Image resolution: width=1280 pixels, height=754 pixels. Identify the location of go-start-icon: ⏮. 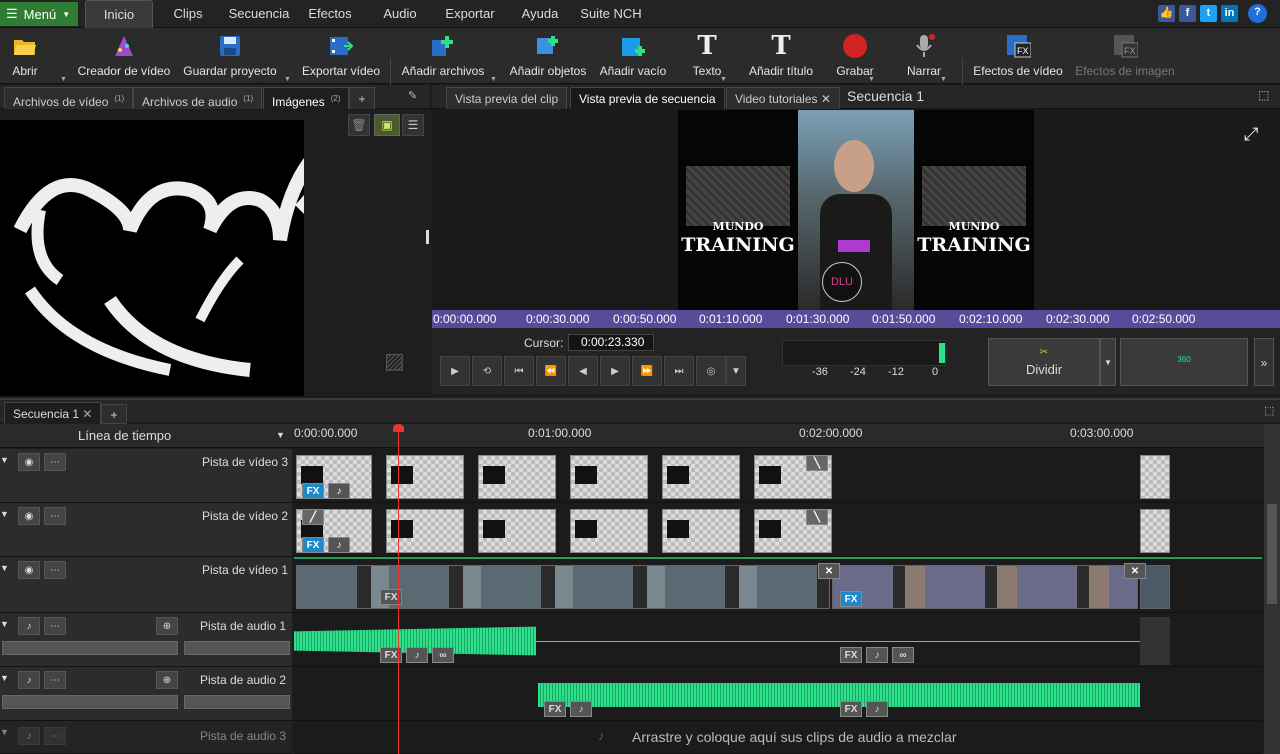
(519, 371).